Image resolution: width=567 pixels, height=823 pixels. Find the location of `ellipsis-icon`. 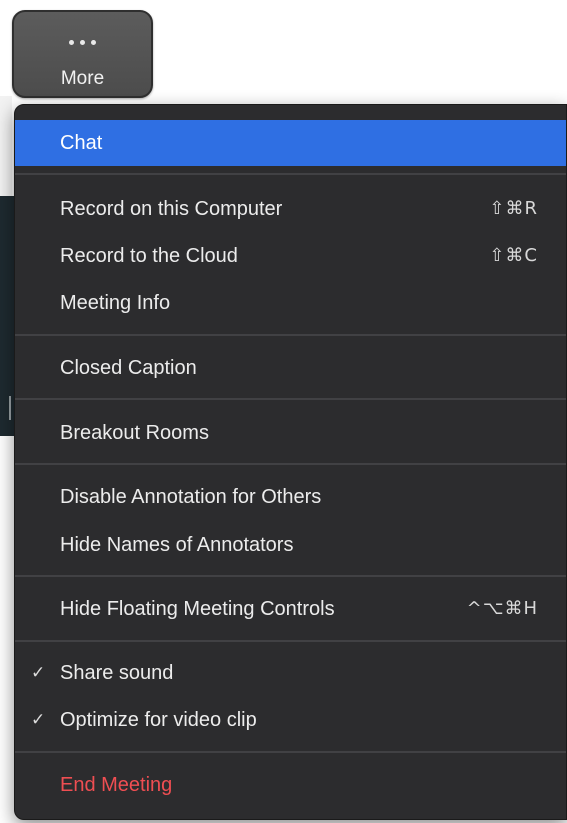

ellipsis-icon is located at coordinates (82, 42).